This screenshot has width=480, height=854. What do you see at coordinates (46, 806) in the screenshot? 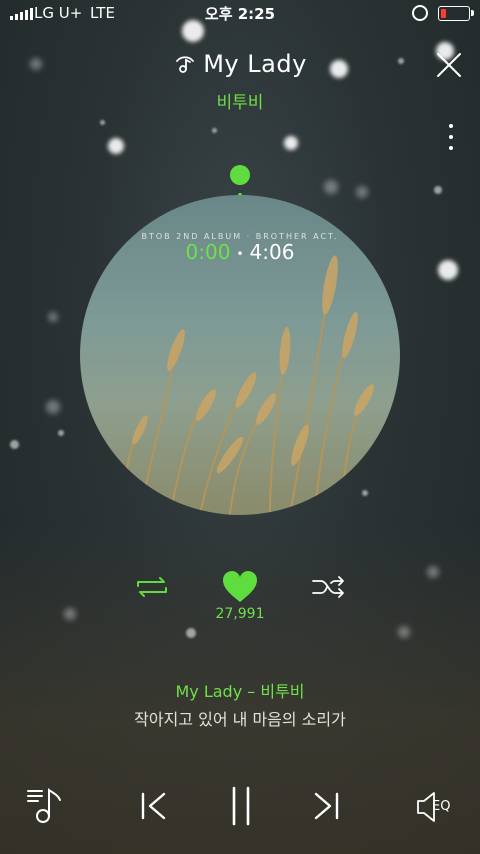
I see `playlist-icon` at bounding box center [46, 806].